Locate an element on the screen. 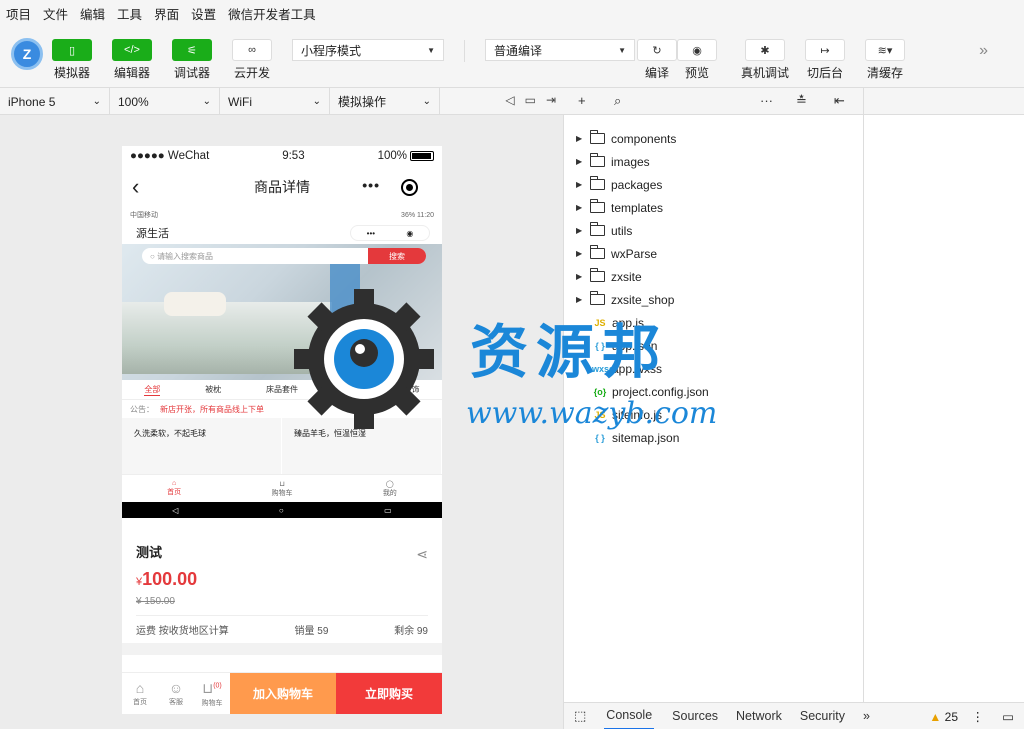 The width and height of the screenshot is (1024, 729). inner-status-right: 36% 11:20 is located at coordinates (417, 215).